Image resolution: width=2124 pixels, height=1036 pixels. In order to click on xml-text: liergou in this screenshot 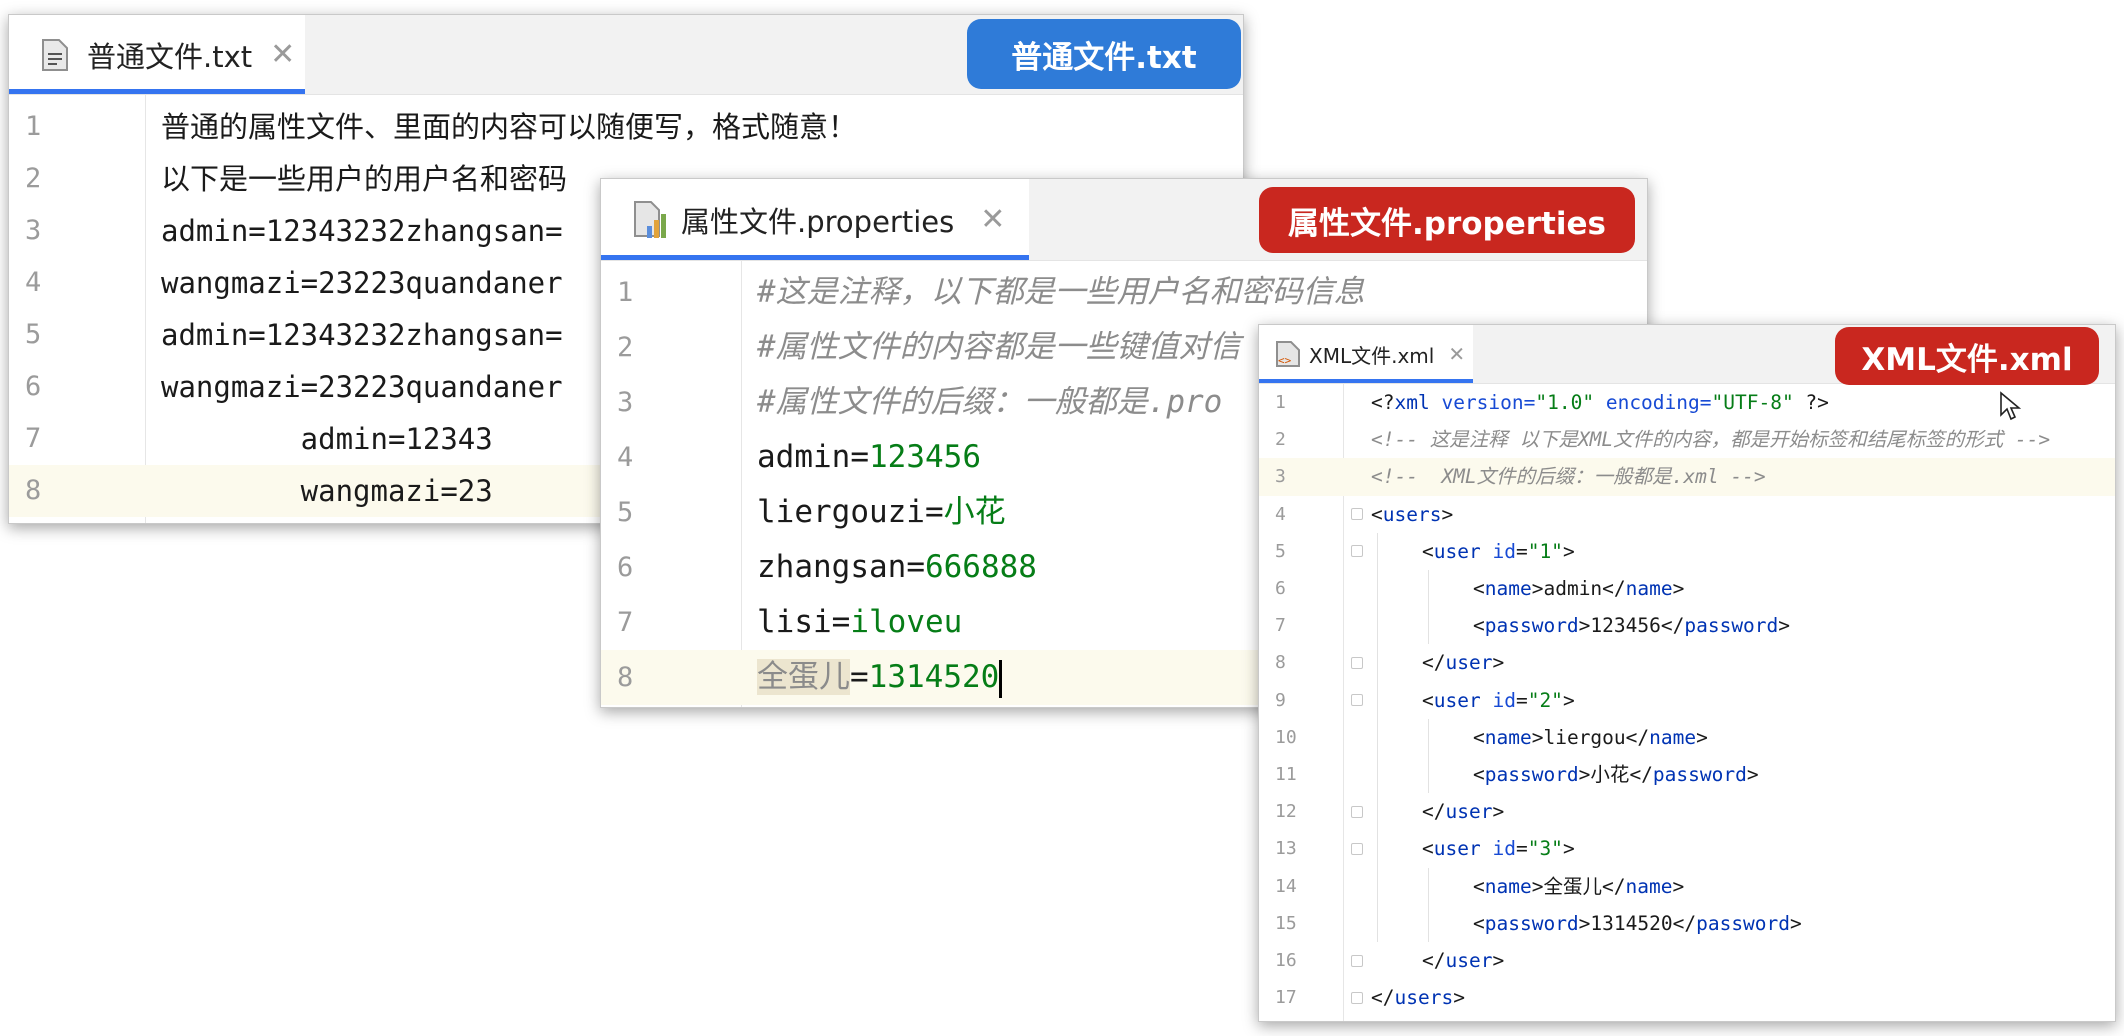, I will do `click(1584, 737)`.